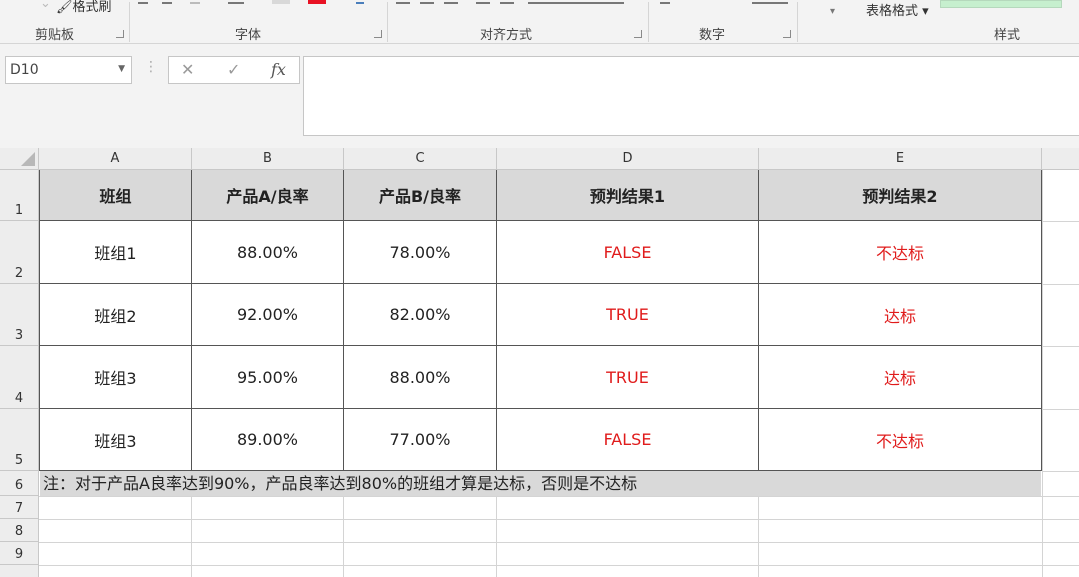 Image resolution: width=1079 pixels, height=577 pixels. What do you see at coordinates (55, 35) in the screenshot?
I see `group-clipboard-label: 剪贴板` at bounding box center [55, 35].